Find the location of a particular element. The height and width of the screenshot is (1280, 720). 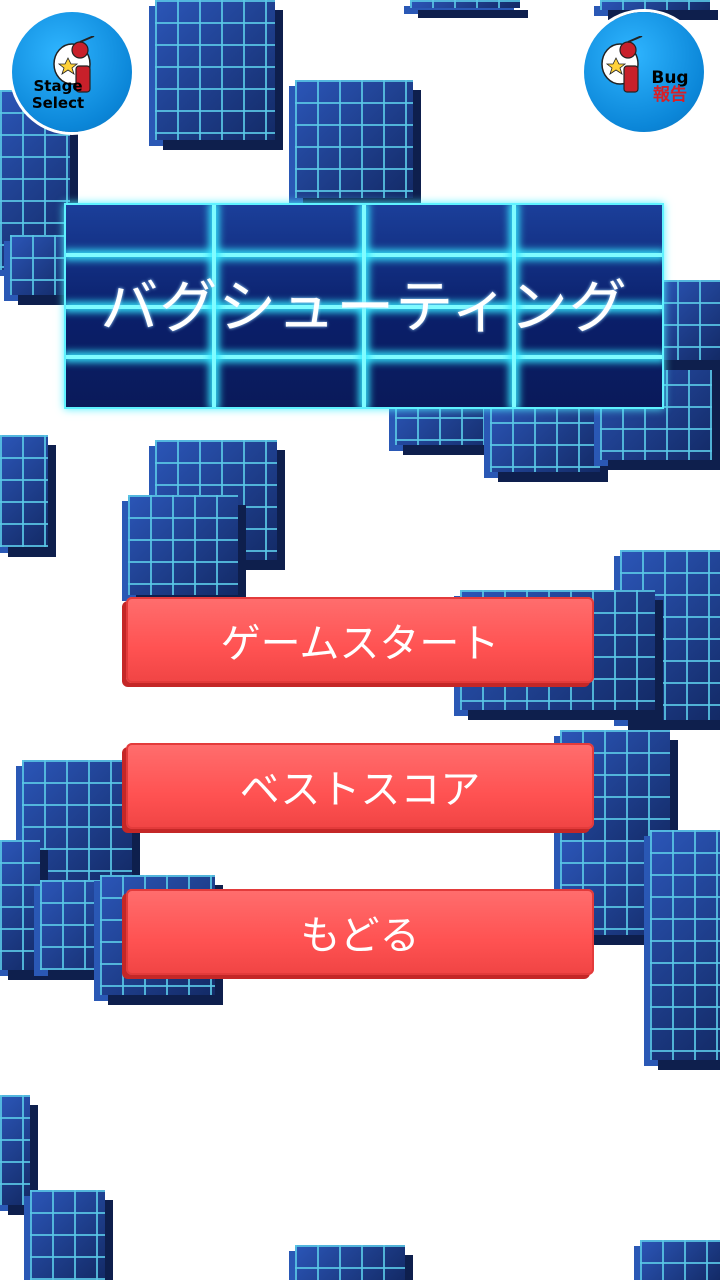

bug-label-line2: 報告 is located at coordinates (670, 95).